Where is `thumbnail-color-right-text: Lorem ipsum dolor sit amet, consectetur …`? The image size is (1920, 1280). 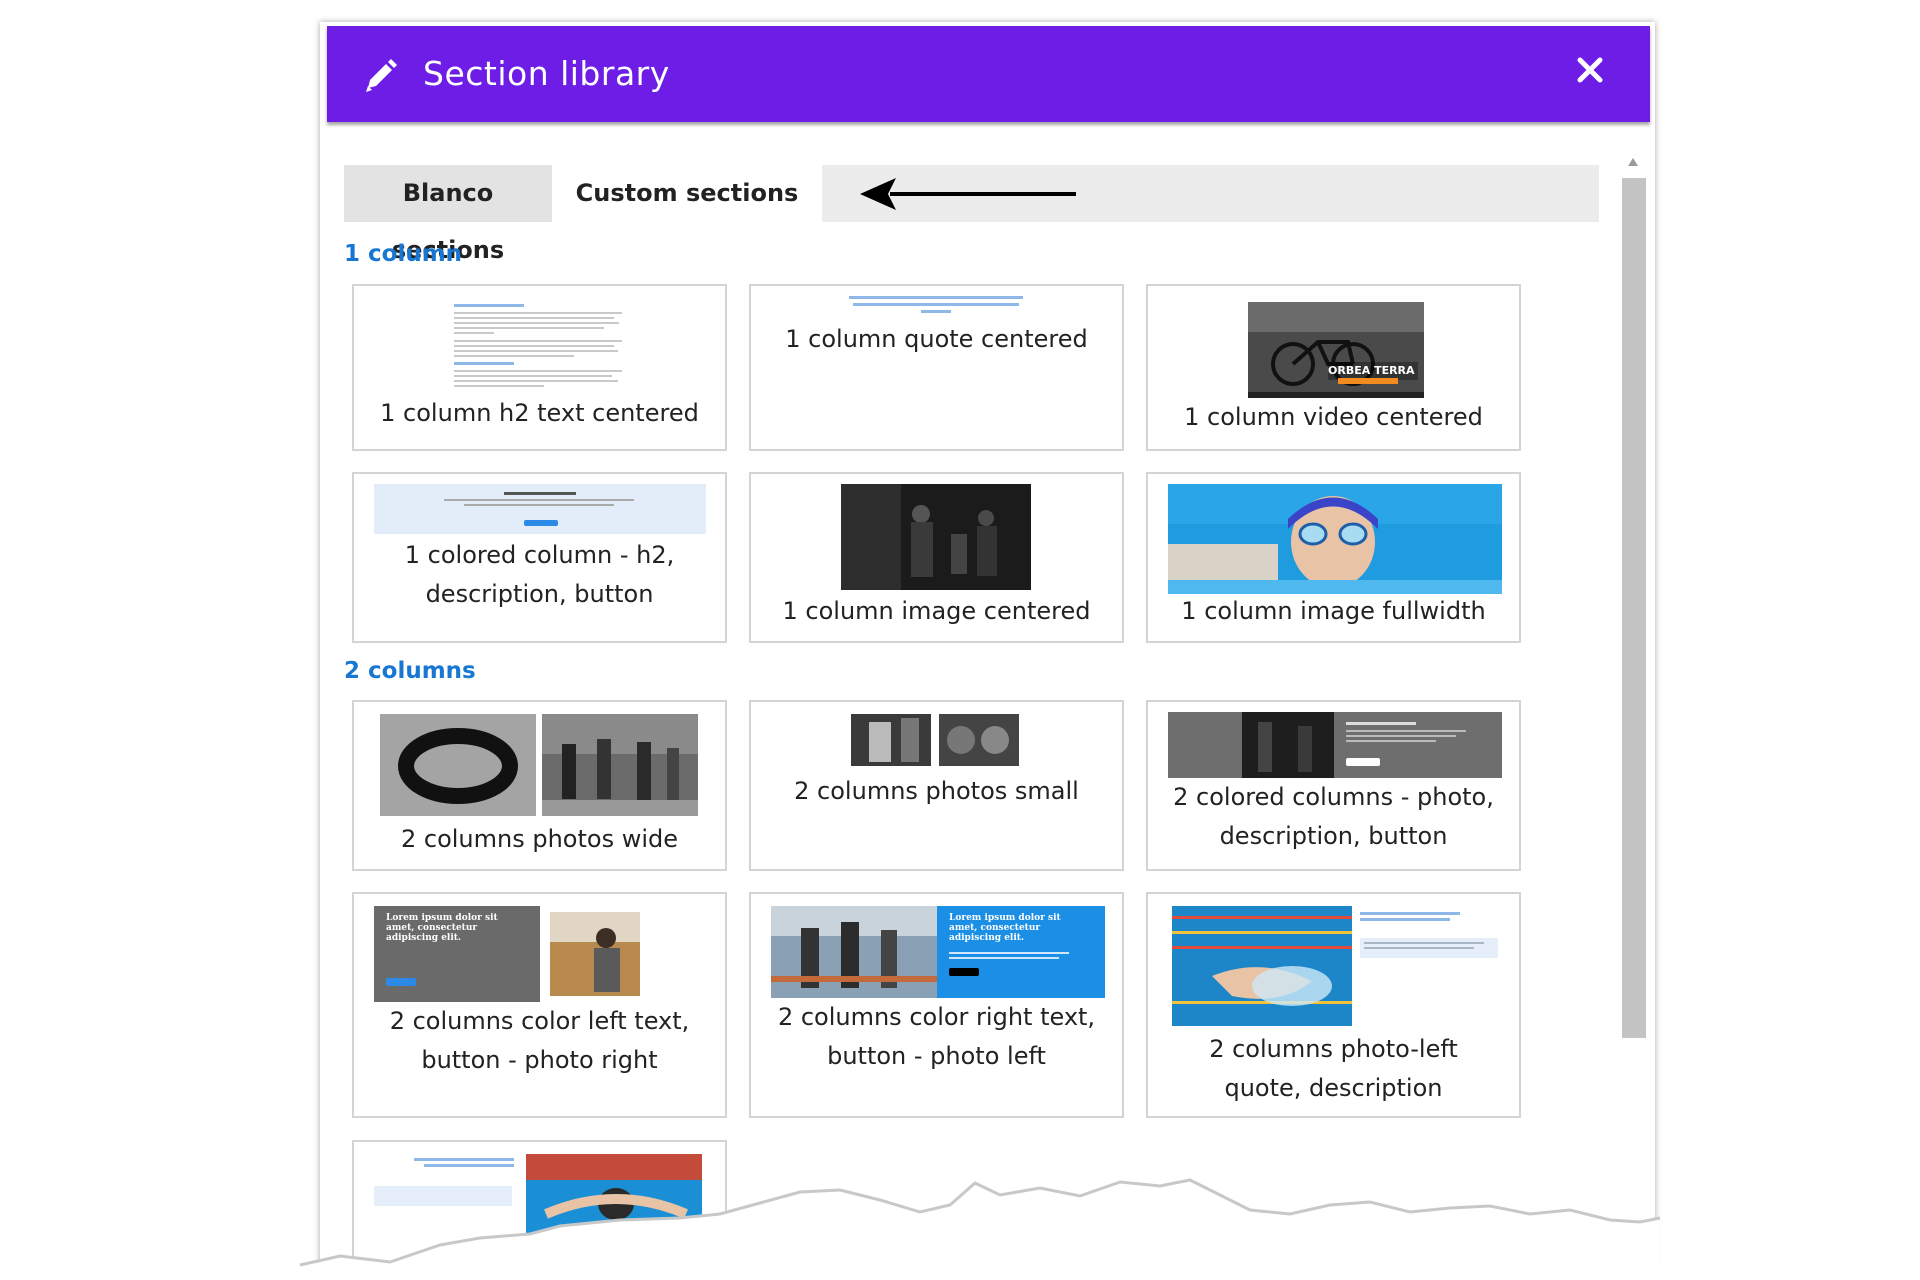
thumbnail-color-right-text: Lorem ipsum dolor sit amet, consectetur … is located at coordinates (938, 952).